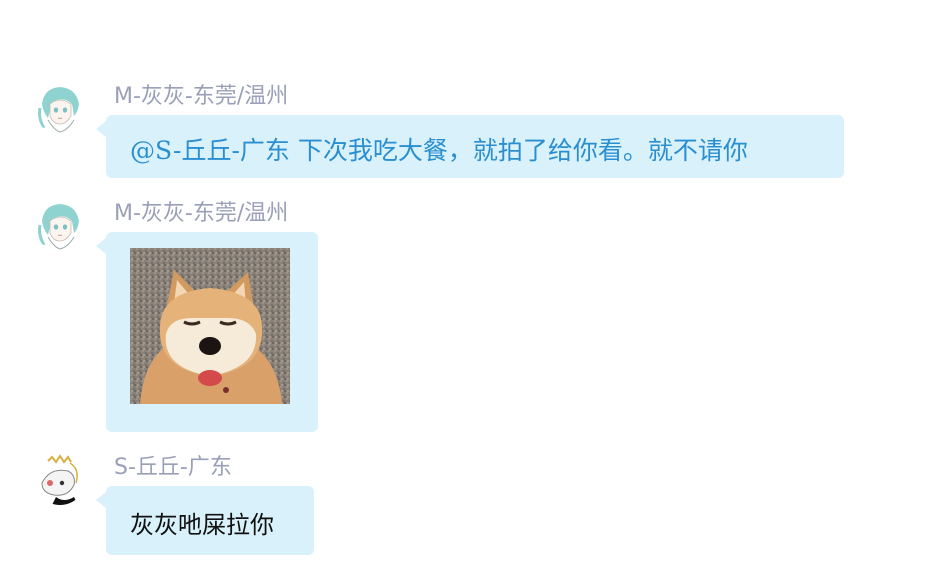  I want to click on message-bubble, so click(207, 332).